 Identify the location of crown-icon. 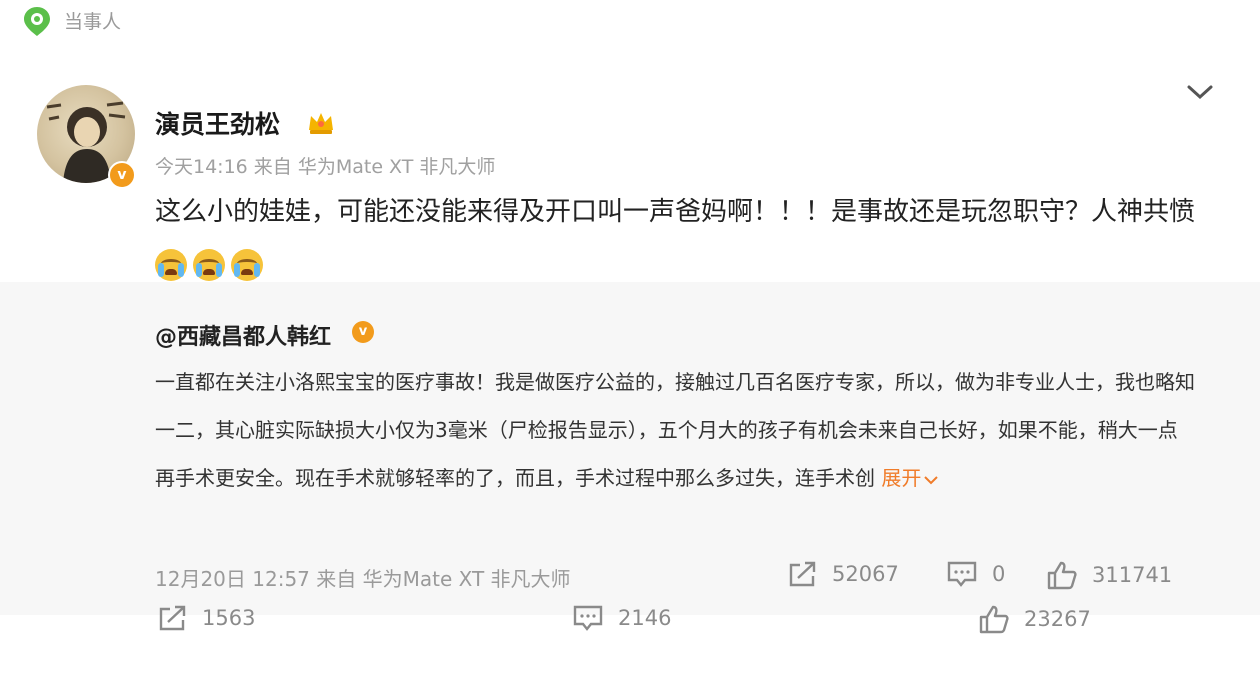
(321, 123).